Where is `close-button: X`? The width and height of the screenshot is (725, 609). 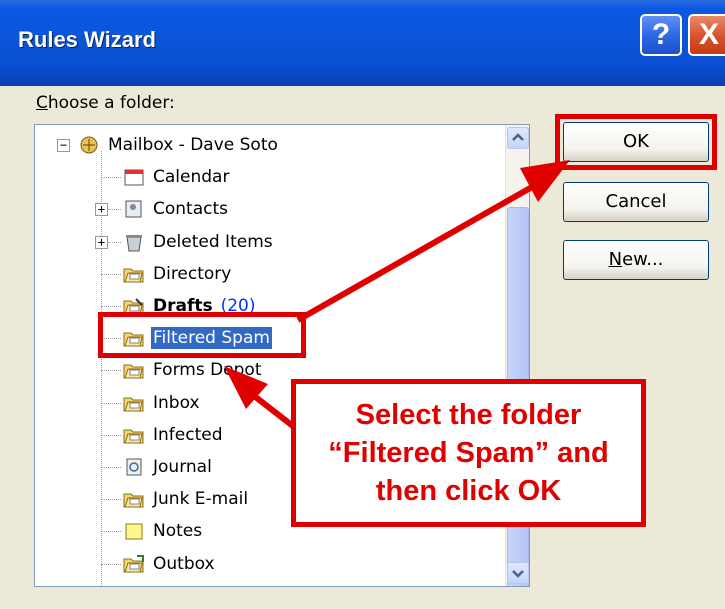 close-button: X is located at coordinates (706, 35).